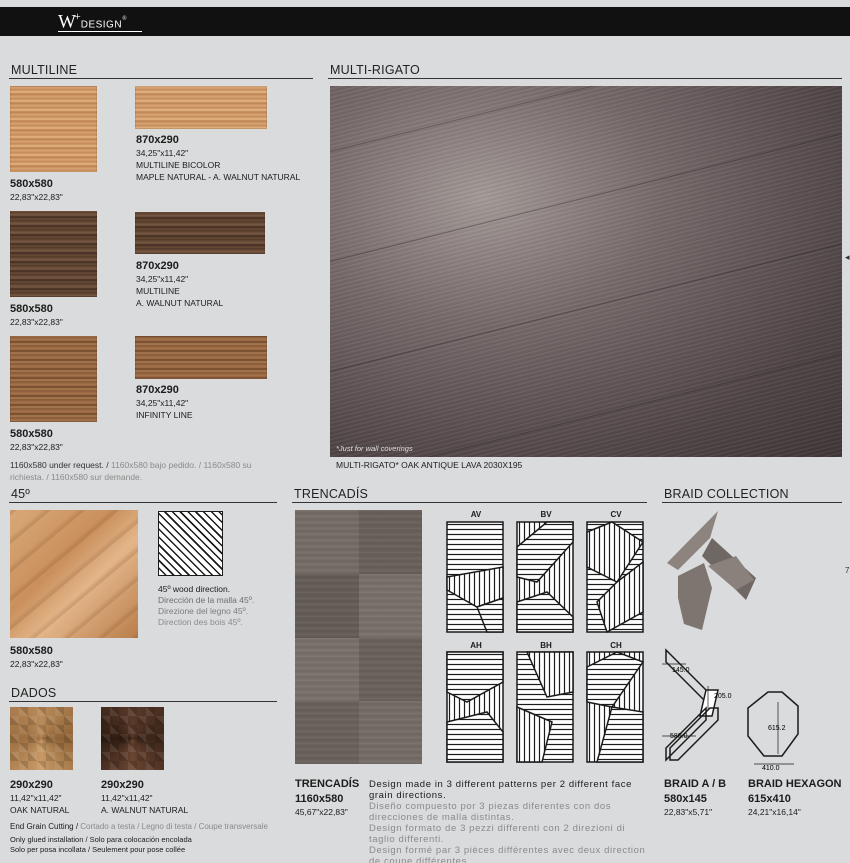 The width and height of the screenshot is (850, 863). I want to click on braid-technical-drawing: 145.0 205.0 580.0 615.2 410.0, so click(730, 710).